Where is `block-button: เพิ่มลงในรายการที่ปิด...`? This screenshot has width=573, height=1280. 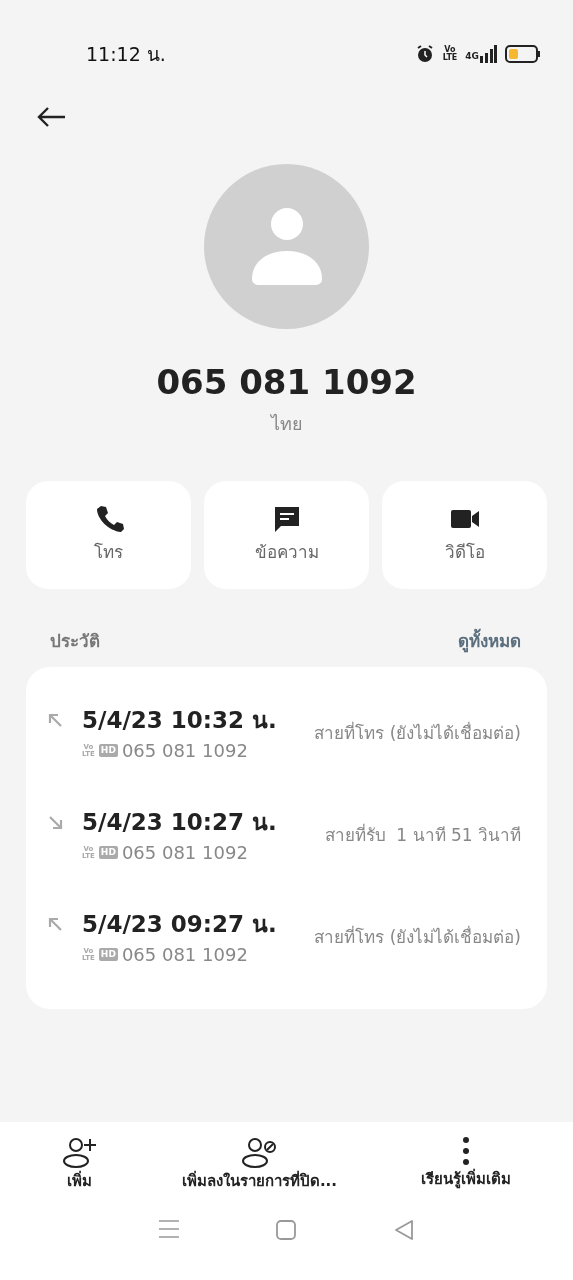
block-button: เพิ่มลงในรายการที่ปิด... is located at coordinates (259, 1164).